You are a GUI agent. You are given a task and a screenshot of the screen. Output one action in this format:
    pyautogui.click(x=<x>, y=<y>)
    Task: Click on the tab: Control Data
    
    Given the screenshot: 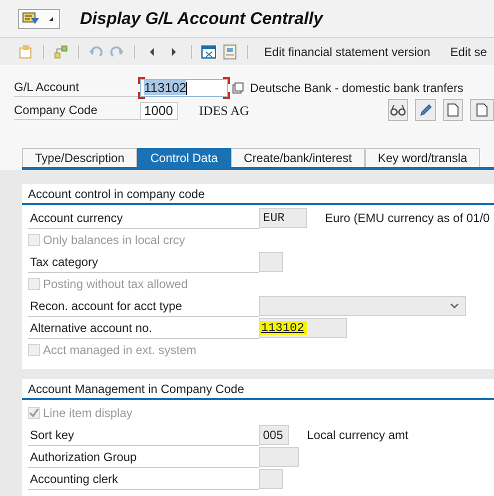 What is the action you would take?
    pyautogui.click(x=184, y=157)
    